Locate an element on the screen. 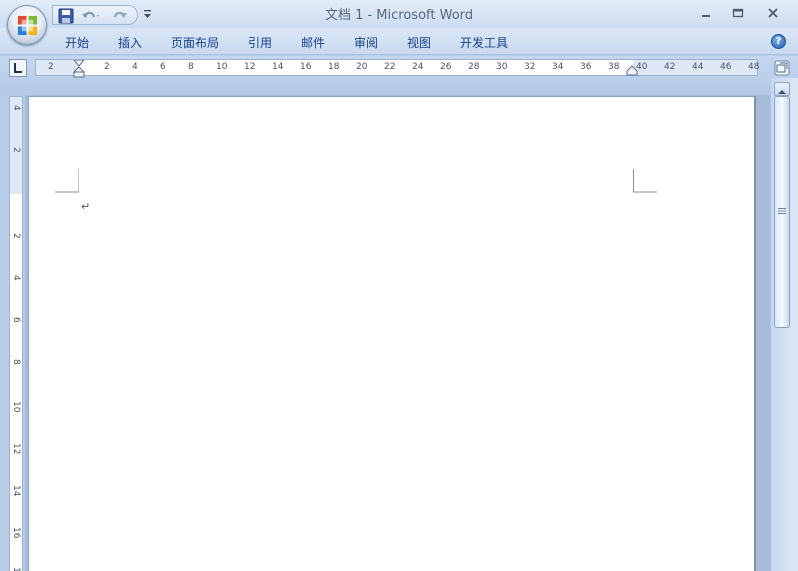 The image size is (798, 571). vertical-ruler-tick-label: 6 is located at coordinates (16, 320).